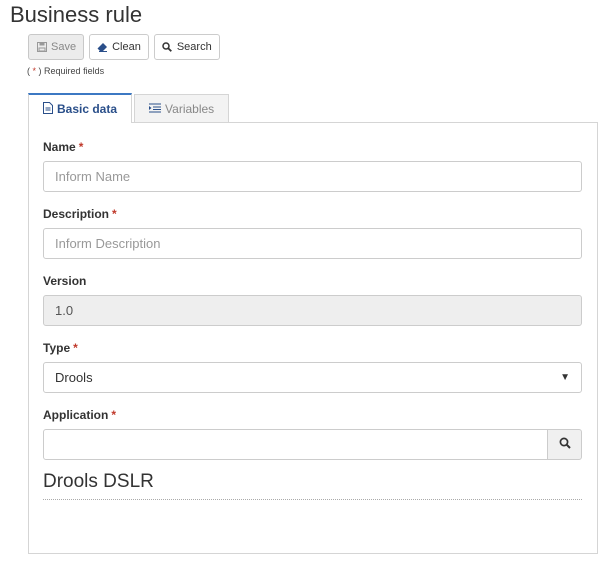  I want to click on version-label: Version, so click(65, 281).